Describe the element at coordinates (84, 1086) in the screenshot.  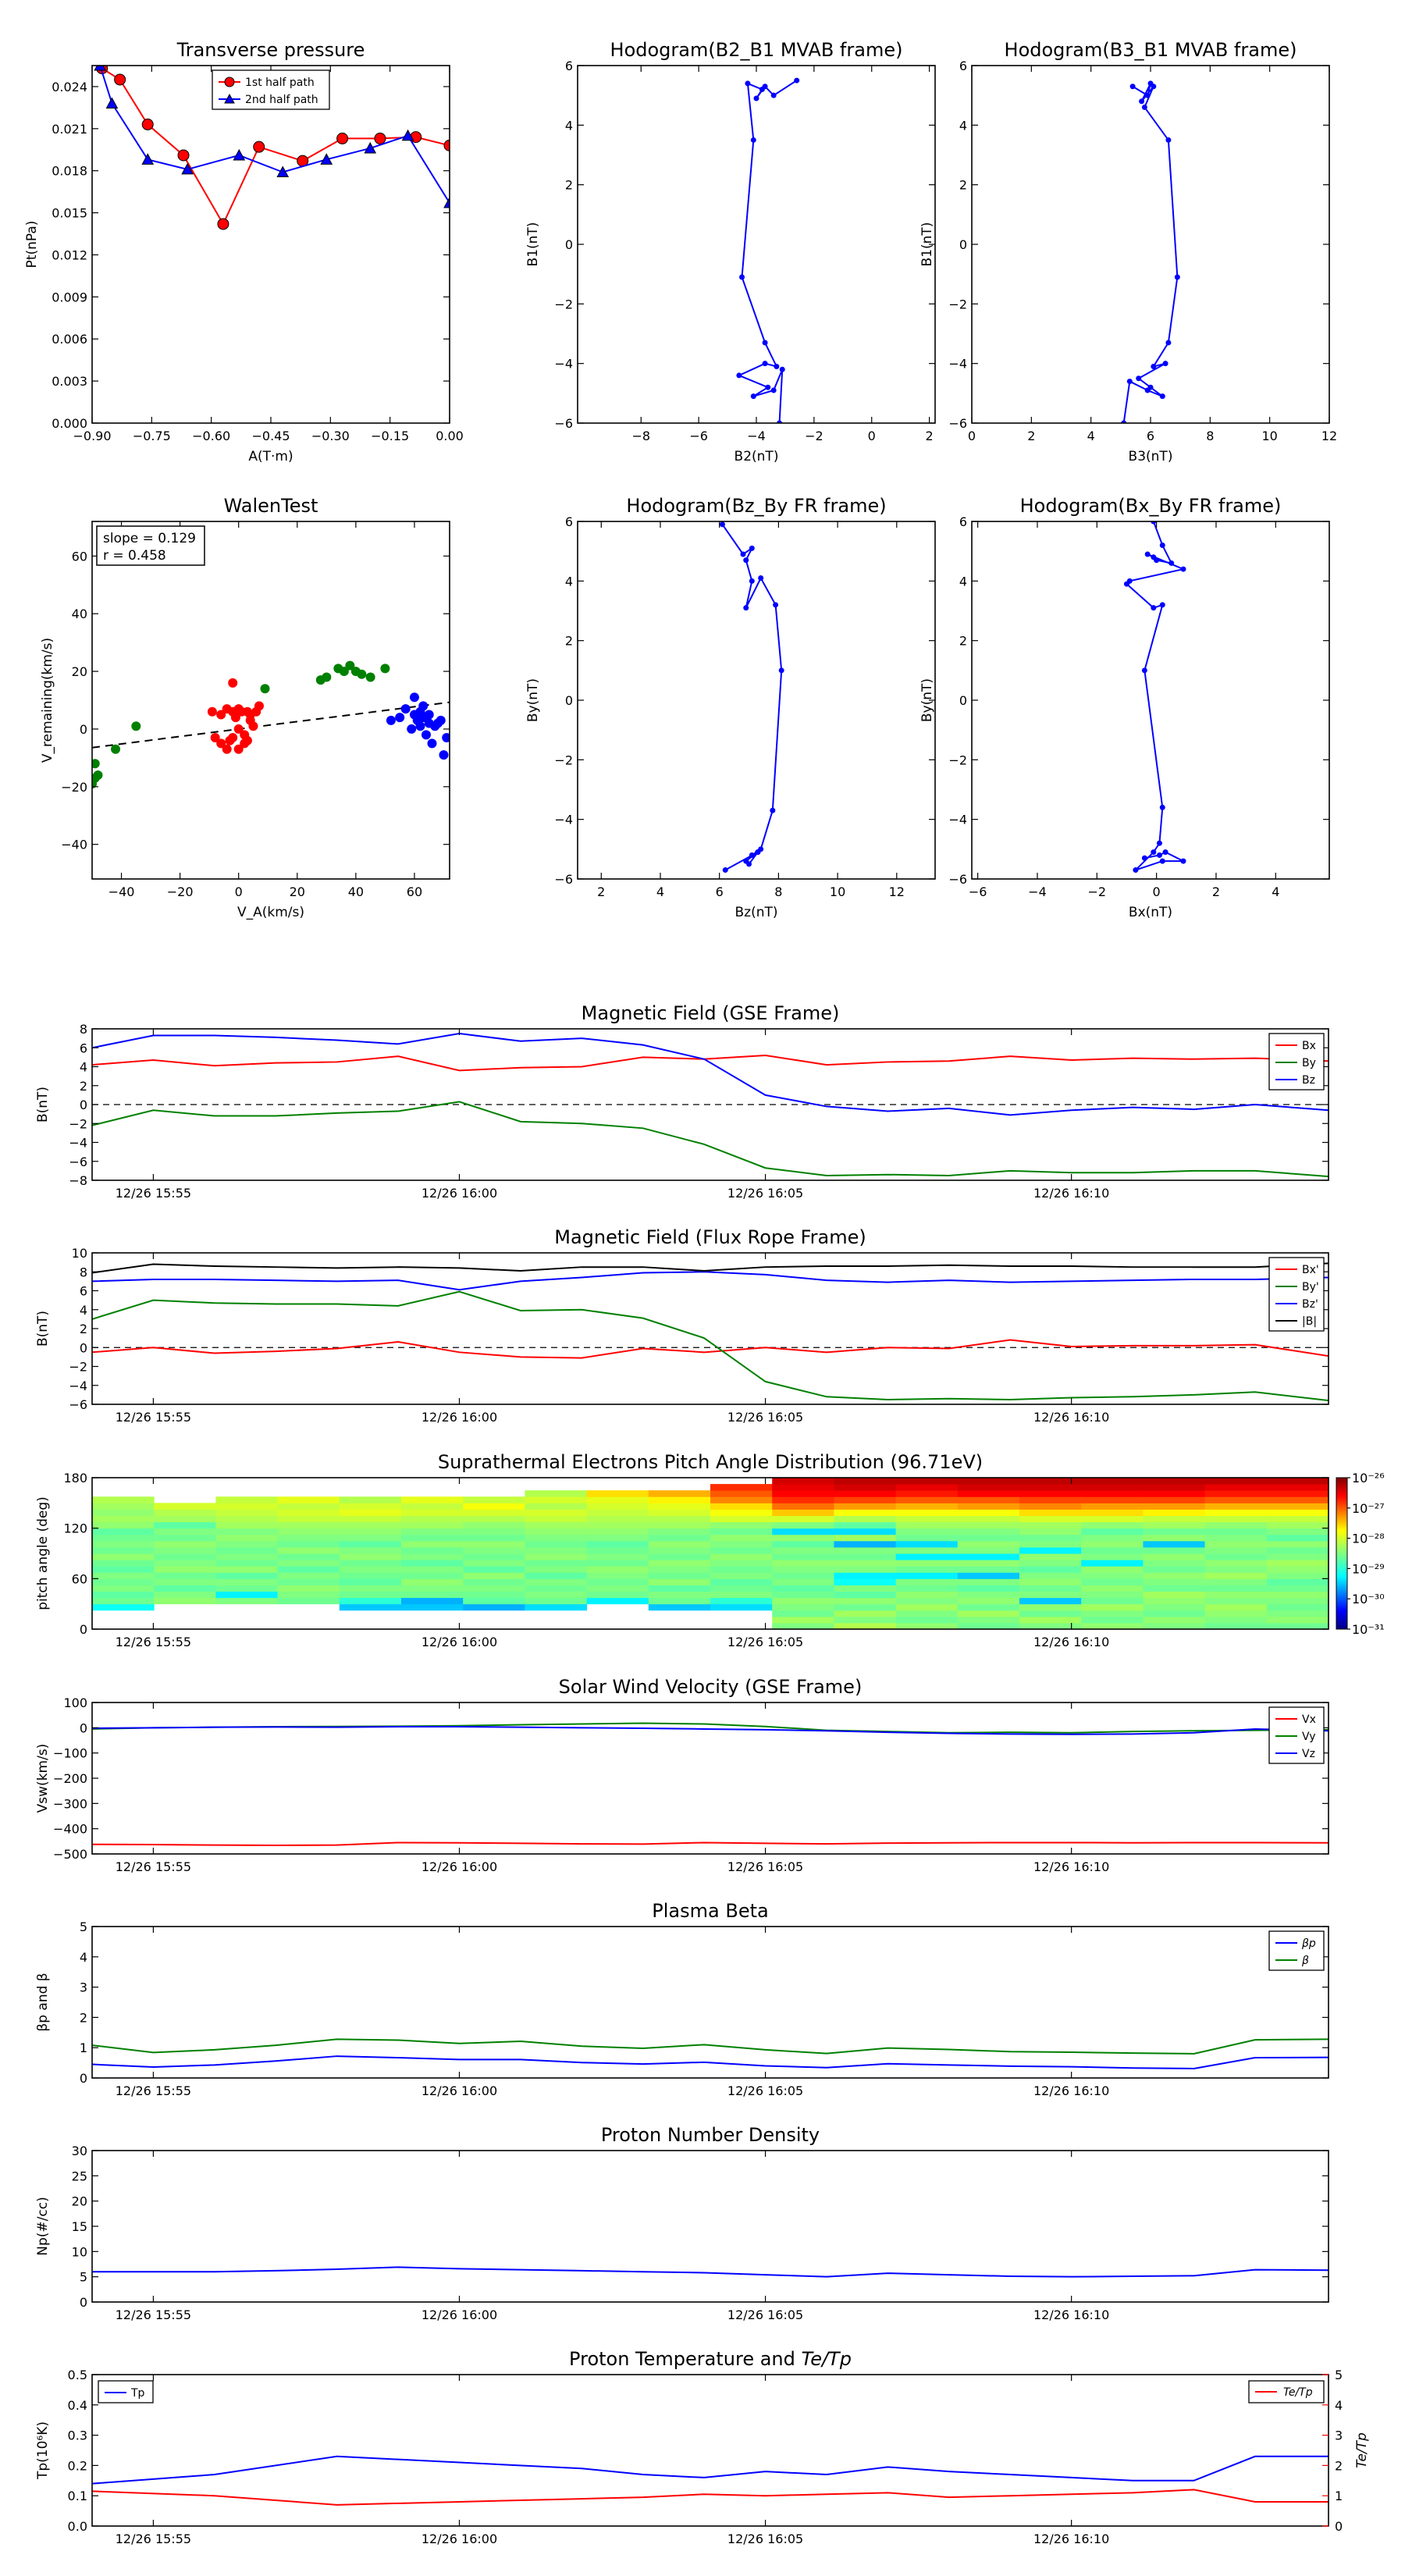
I see `y-tick-label: 2` at that location.